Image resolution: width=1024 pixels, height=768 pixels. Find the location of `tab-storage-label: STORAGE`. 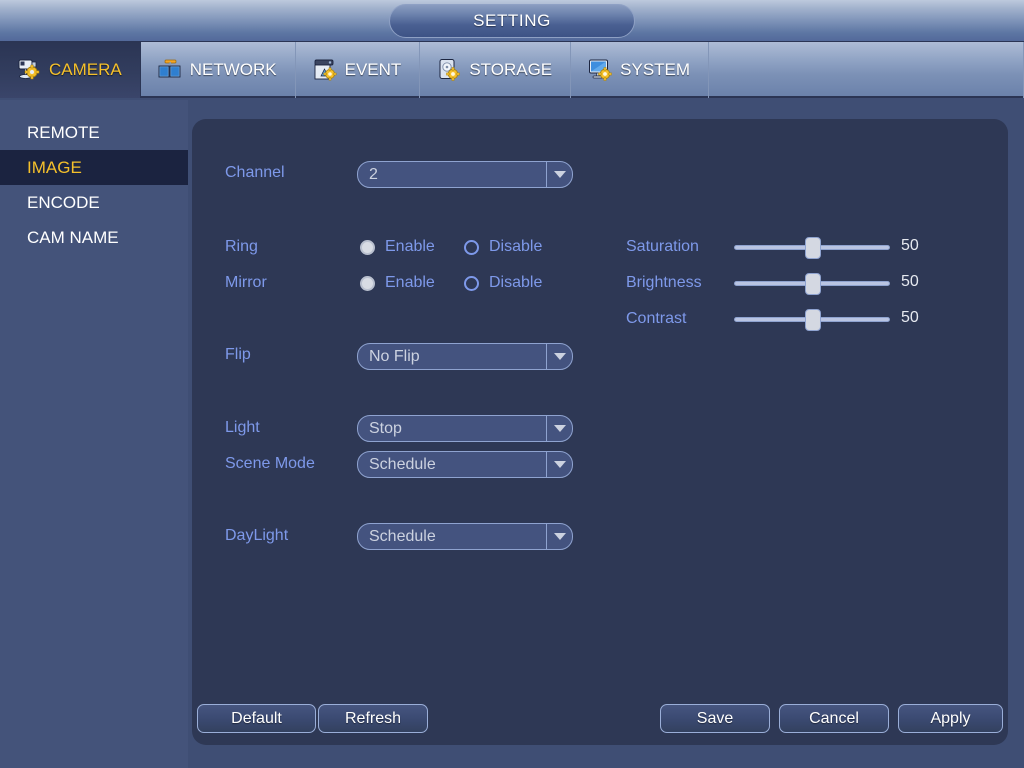

tab-storage-label: STORAGE is located at coordinates (511, 69).